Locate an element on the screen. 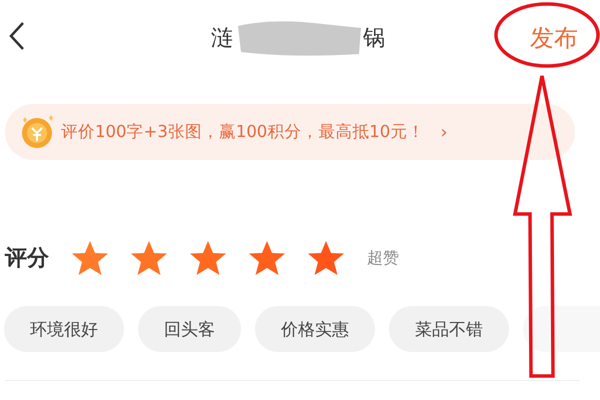  tag-chip: 回头客 is located at coordinates (189, 329).